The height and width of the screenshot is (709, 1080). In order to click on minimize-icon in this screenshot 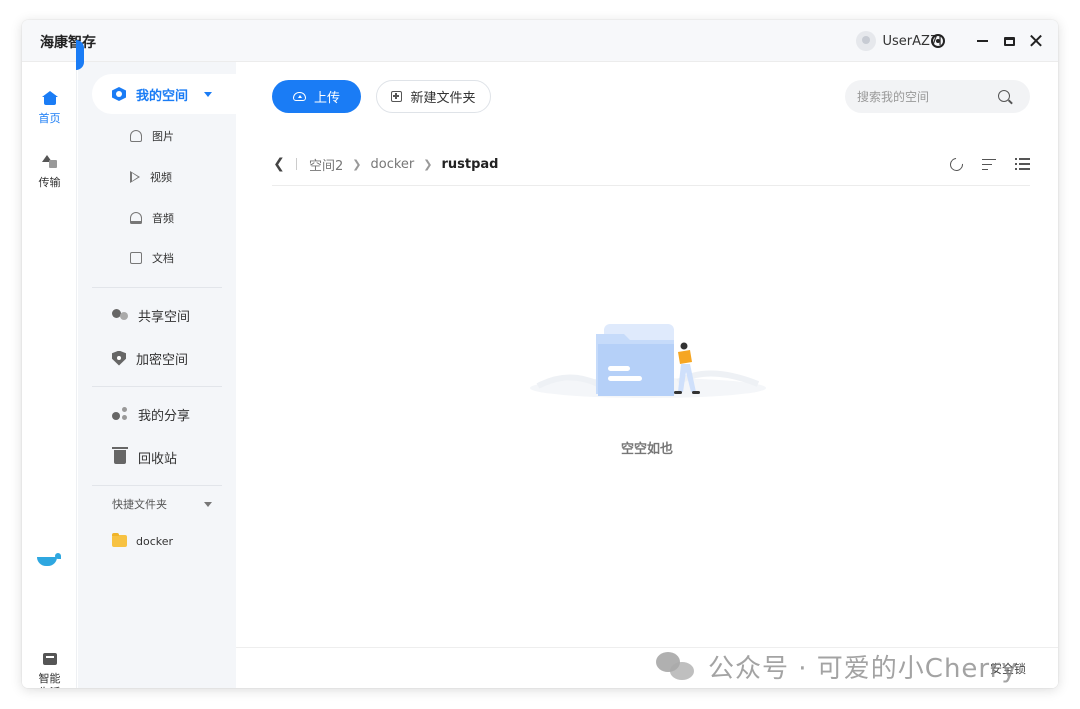, I will do `click(982, 41)`.